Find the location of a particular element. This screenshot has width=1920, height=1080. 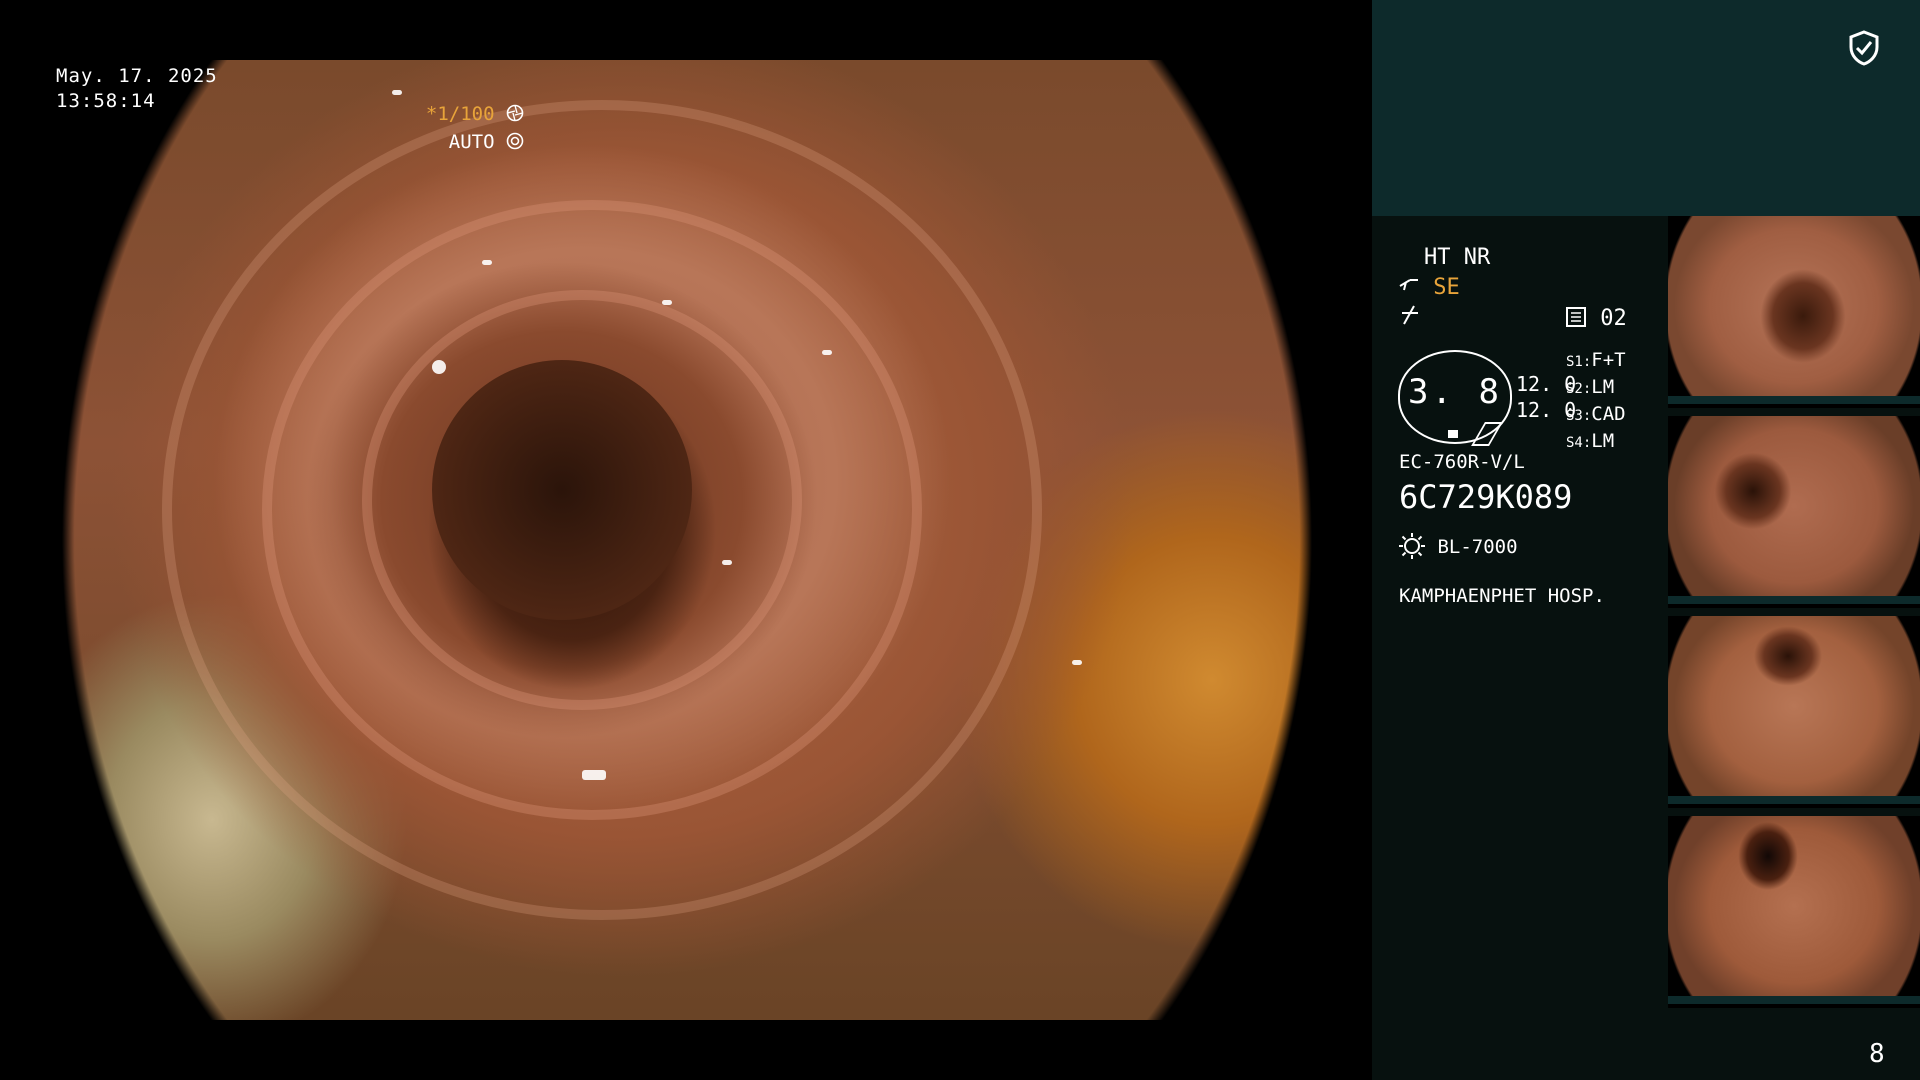

settings-list: S1:F+T S2:LM S3:CAD S4:LM is located at coordinates (1596, 402).